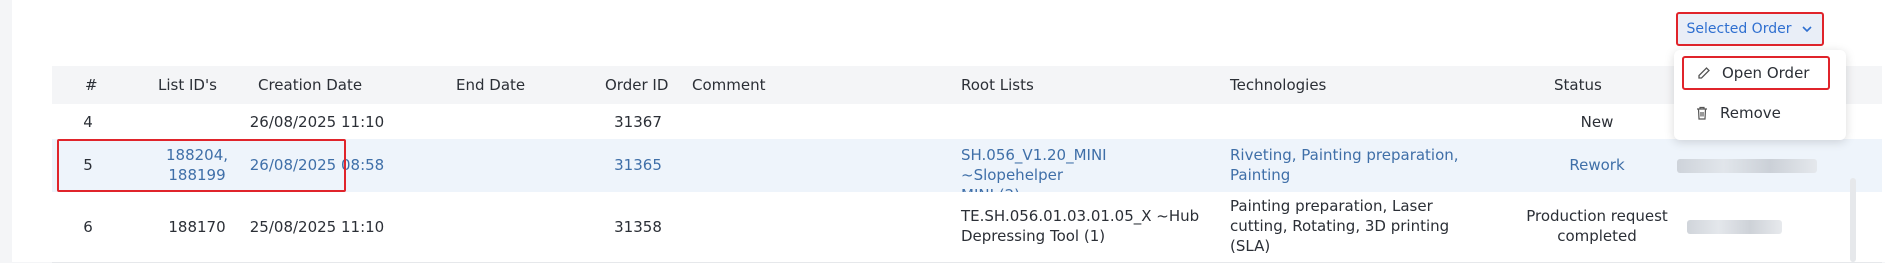  What do you see at coordinates (88, 227) in the screenshot?
I see `cell-num: 6` at bounding box center [88, 227].